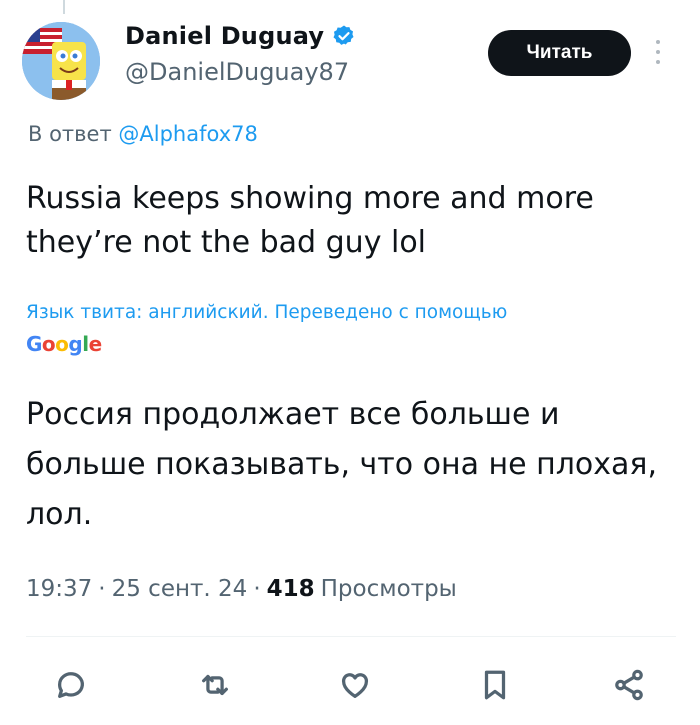  Describe the element at coordinates (389, 589) in the screenshot. I see `views-label: Просмотры` at that location.